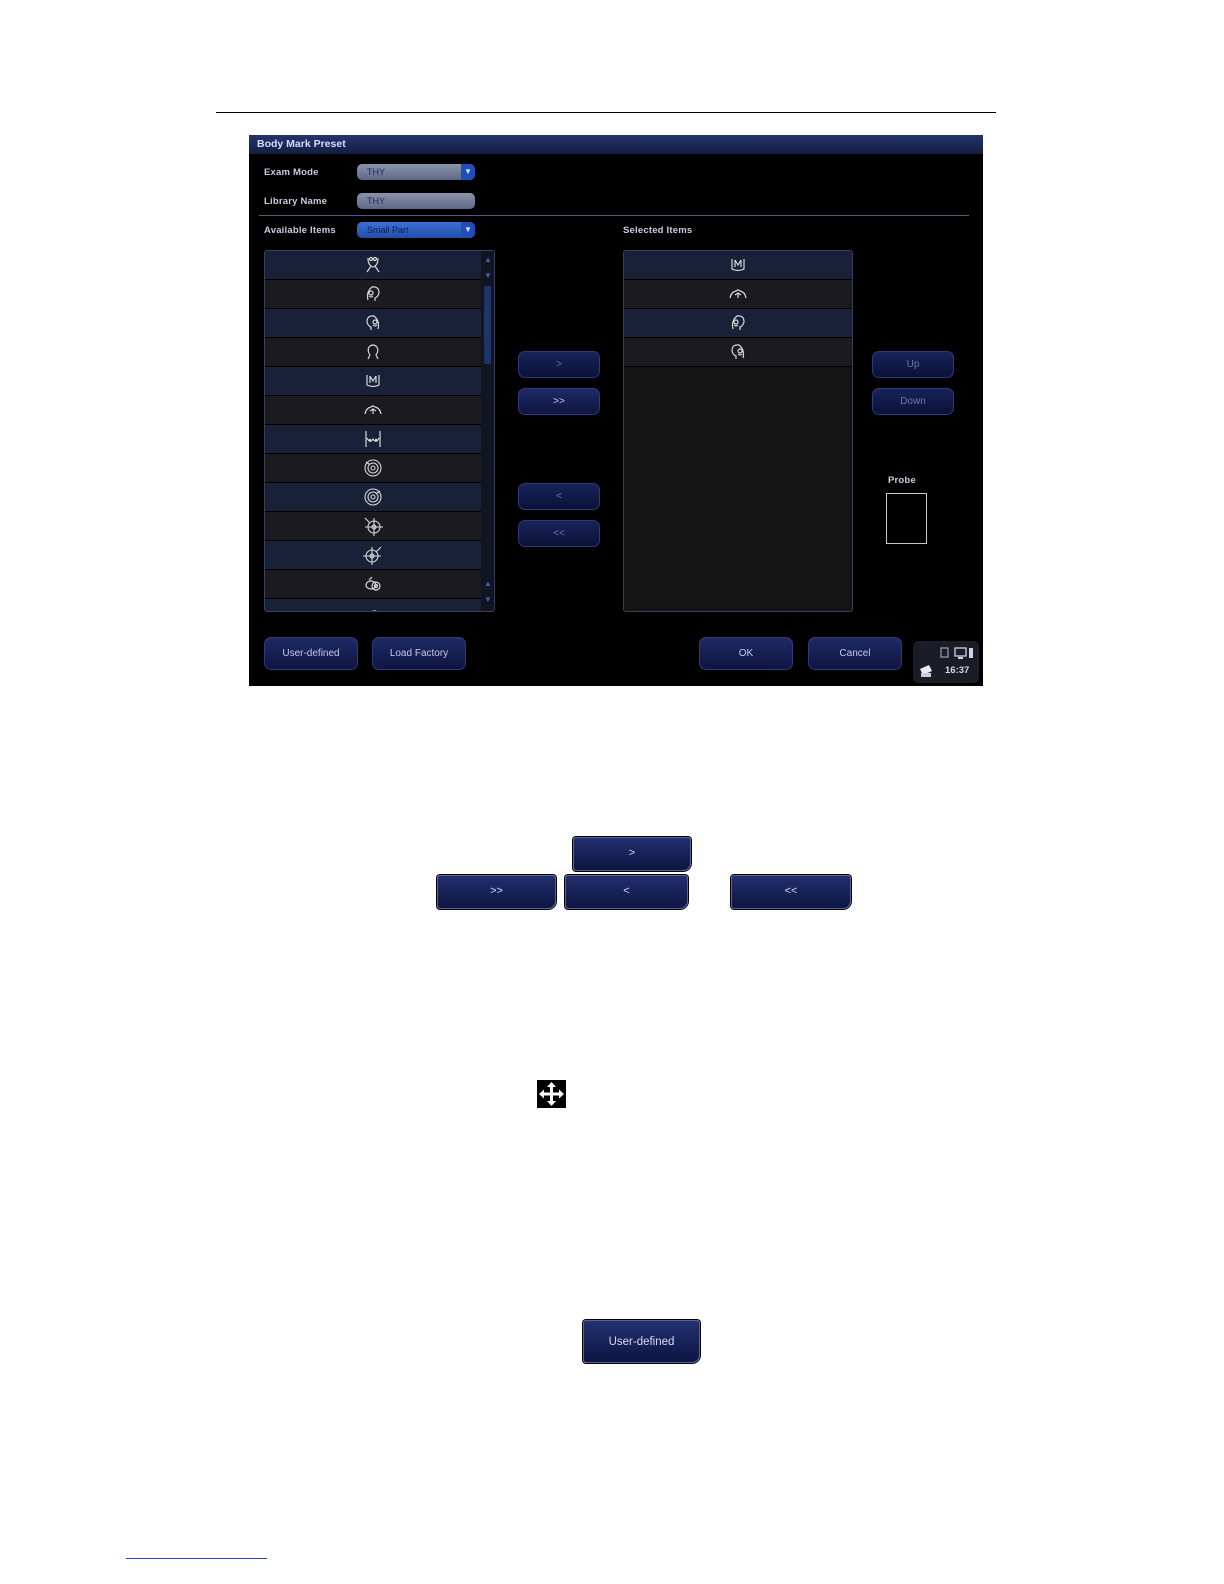 Image resolution: width=1224 pixels, height=1584 pixels. What do you see at coordinates (658, 230) in the screenshot?
I see `selected-items-label: Selected Items` at bounding box center [658, 230].